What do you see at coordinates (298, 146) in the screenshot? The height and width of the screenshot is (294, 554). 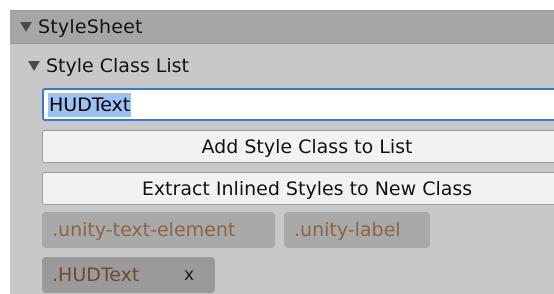 I see `add-style-class-button: Add Style Class to List` at bounding box center [298, 146].